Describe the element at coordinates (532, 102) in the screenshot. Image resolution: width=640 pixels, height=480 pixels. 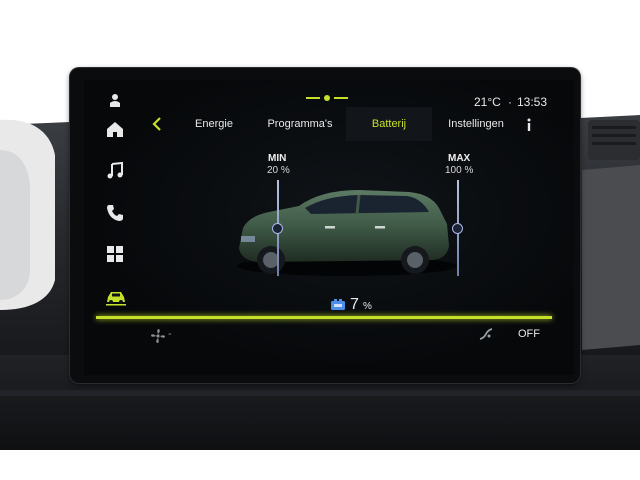
I see `clock: 13:53` at that location.